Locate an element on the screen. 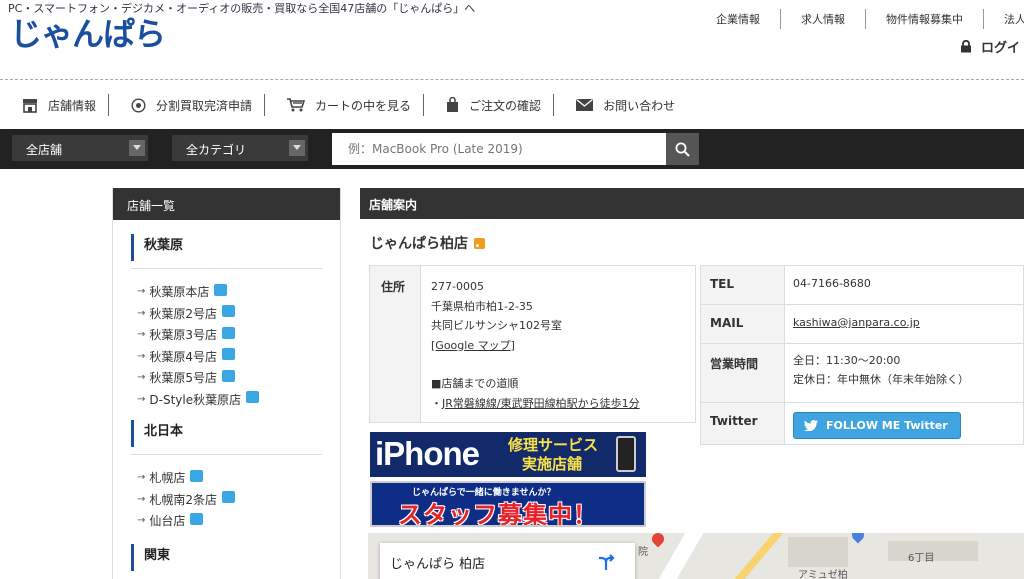  subnav-installment: 分割買取完済申請 is located at coordinates (186, 105).